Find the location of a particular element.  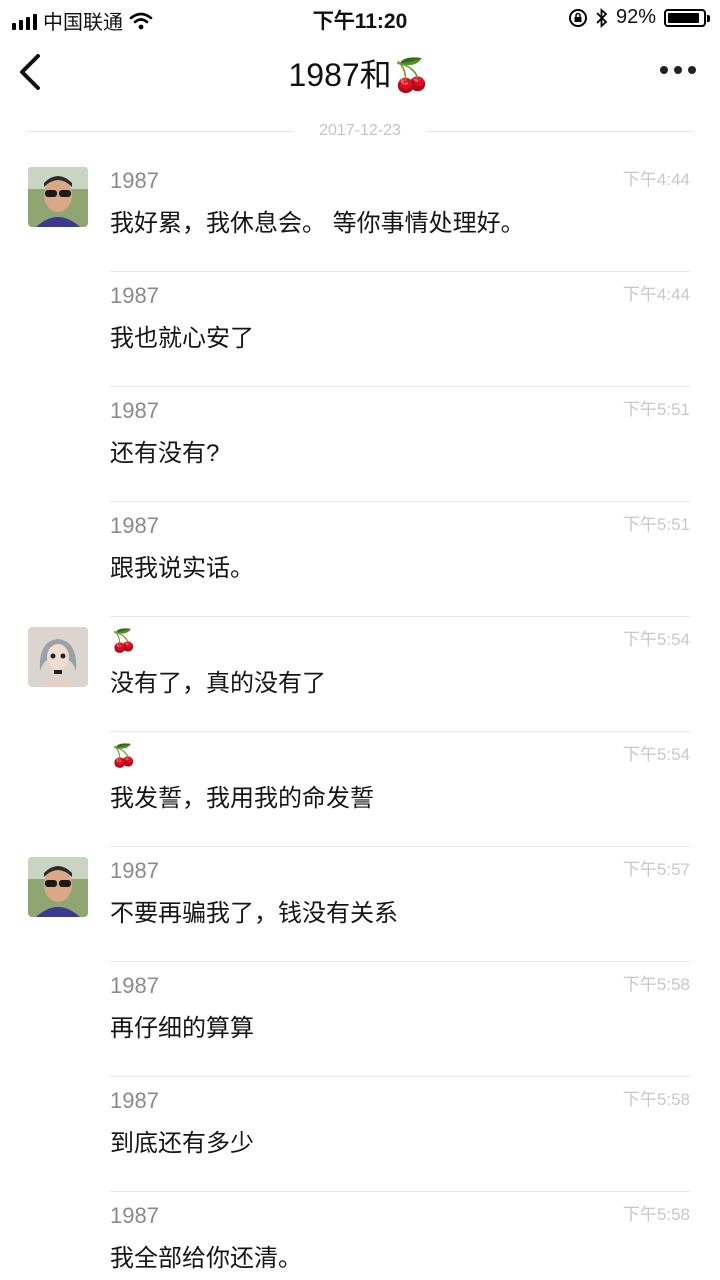

nav-bar: 1987和🍒 is located at coordinates (360, 75).